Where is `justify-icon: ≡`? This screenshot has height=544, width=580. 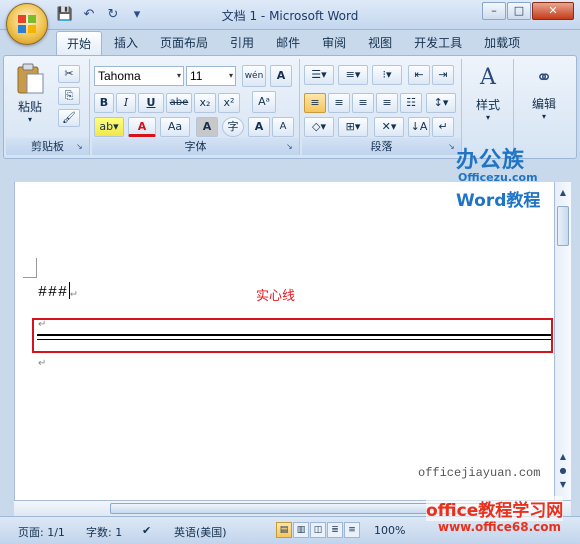 justify-icon: ≡ is located at coordinates (387, 103).